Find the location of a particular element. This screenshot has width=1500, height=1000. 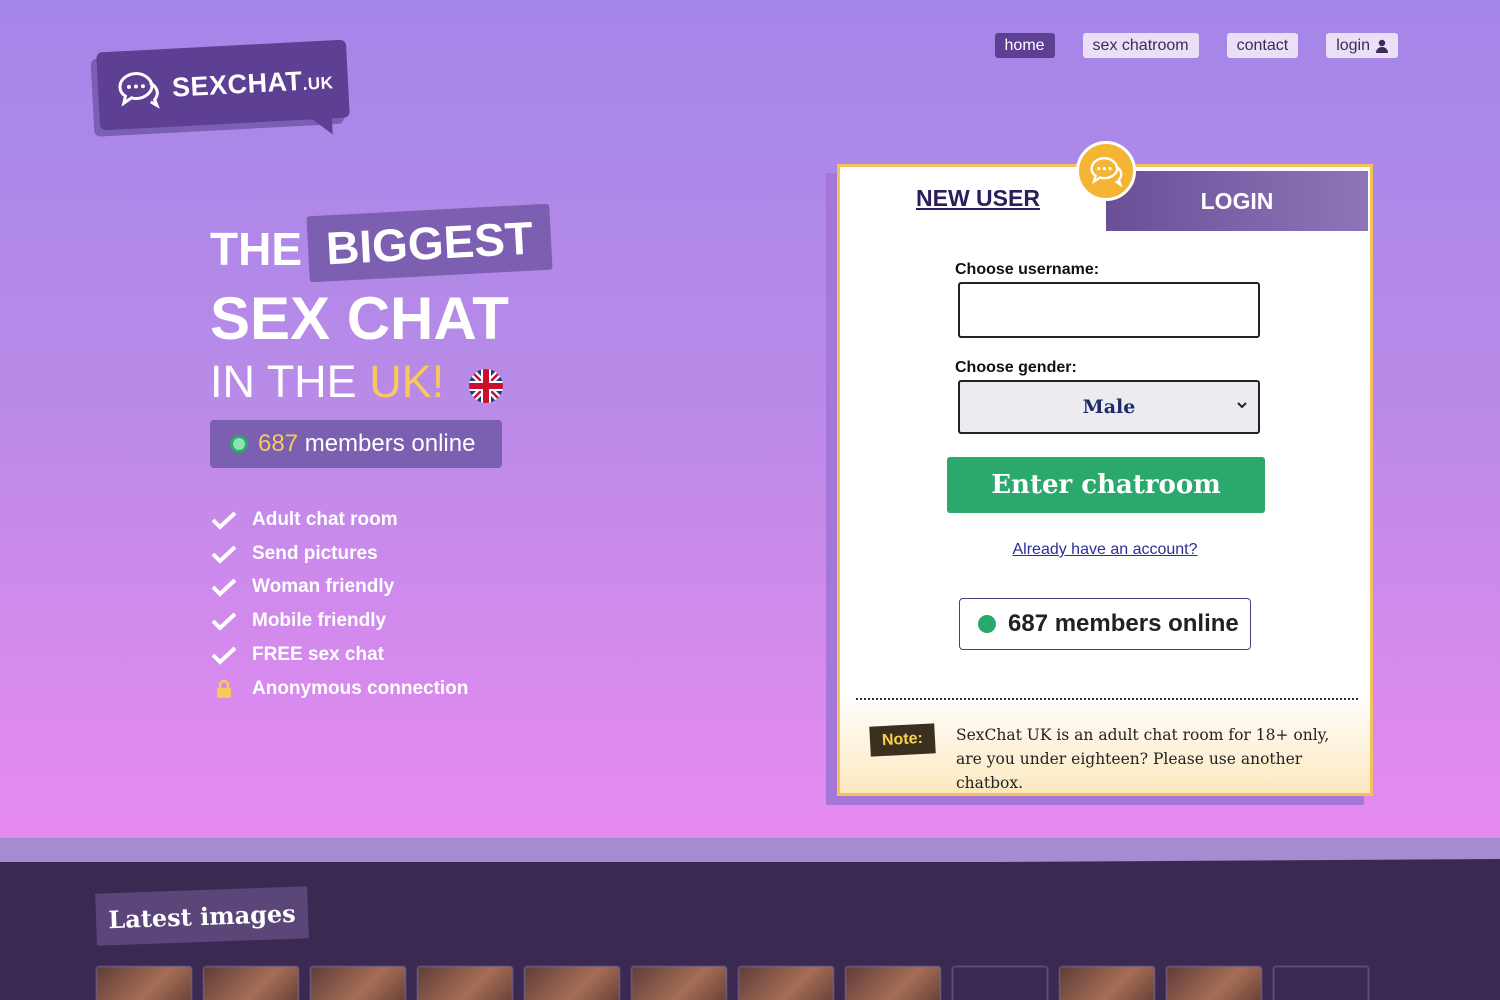

gender-value: Male is located at coordinates (1109, 407).